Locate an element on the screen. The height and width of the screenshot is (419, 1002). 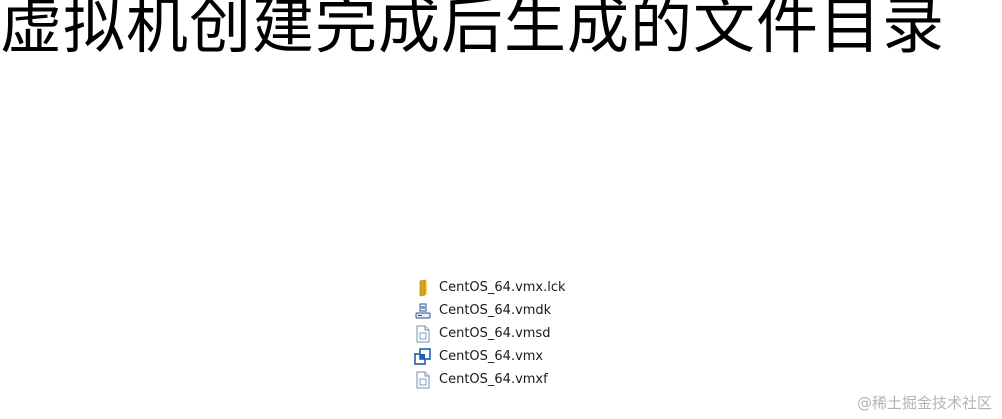
watermark: @稀土掘金技术社区 is located at coordinates (924, 403).